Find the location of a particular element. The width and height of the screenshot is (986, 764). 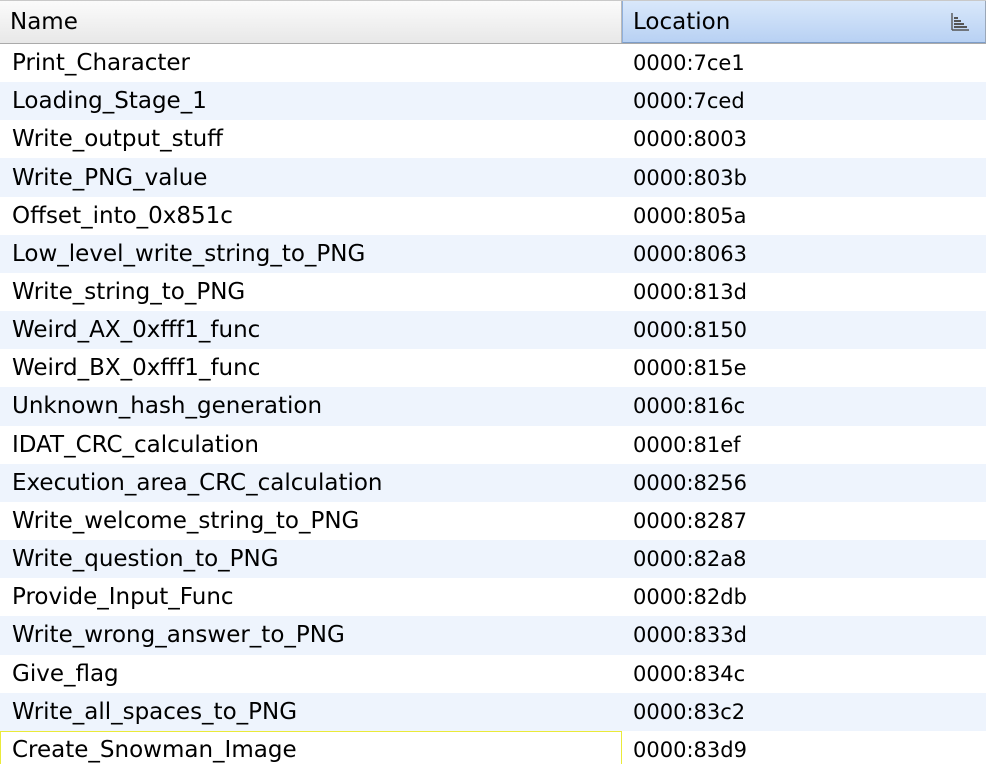

table-row: Write_question_to_PNG 0000:82a8 is located at coordinates (493, 559).